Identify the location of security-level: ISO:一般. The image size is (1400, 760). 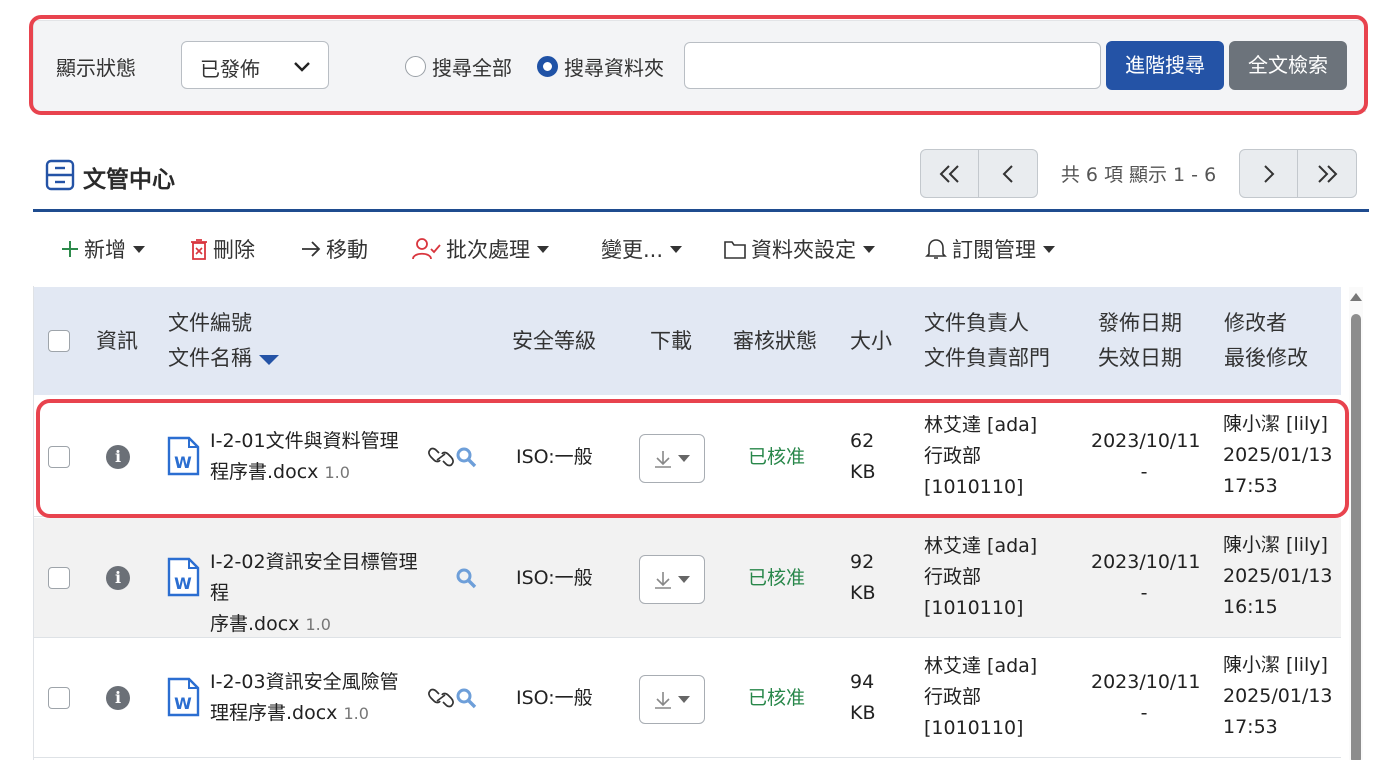
(554, 457).